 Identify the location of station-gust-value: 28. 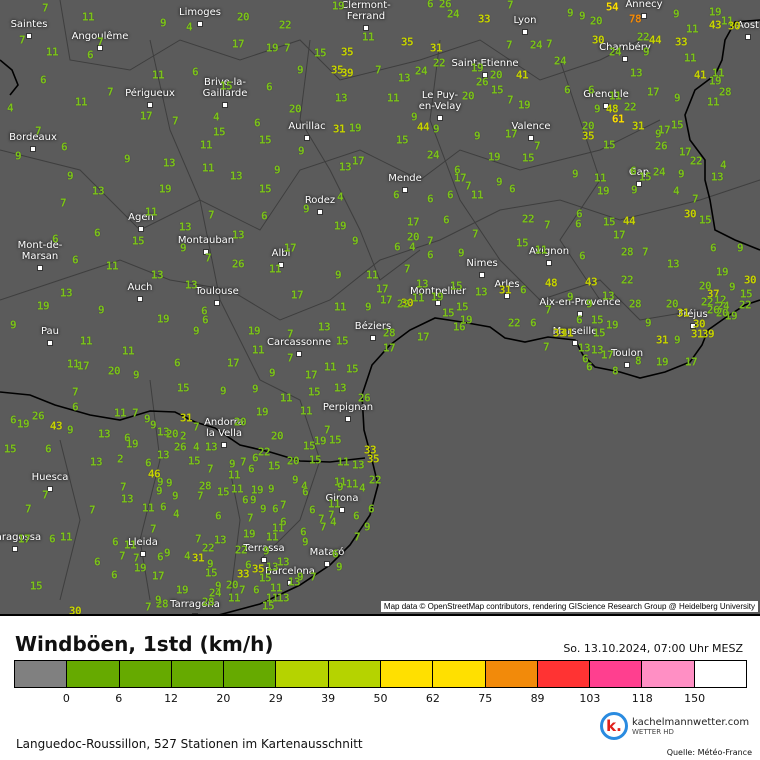
(635, 304).